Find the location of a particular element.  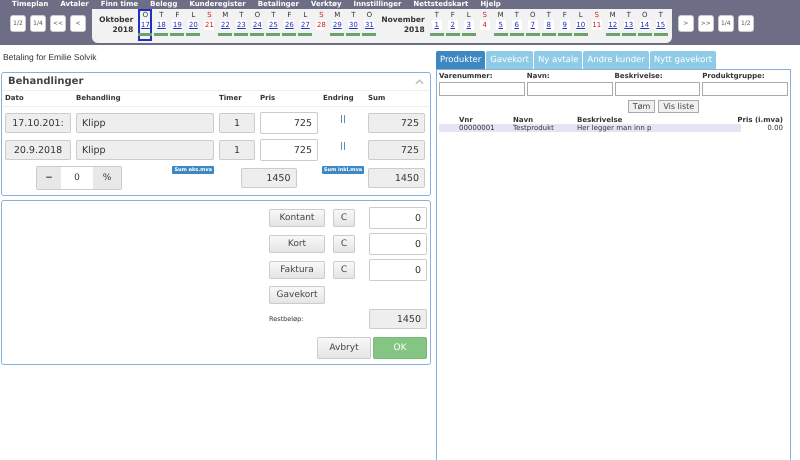

clear-button: Tøm is located at coordinates (642, 106).